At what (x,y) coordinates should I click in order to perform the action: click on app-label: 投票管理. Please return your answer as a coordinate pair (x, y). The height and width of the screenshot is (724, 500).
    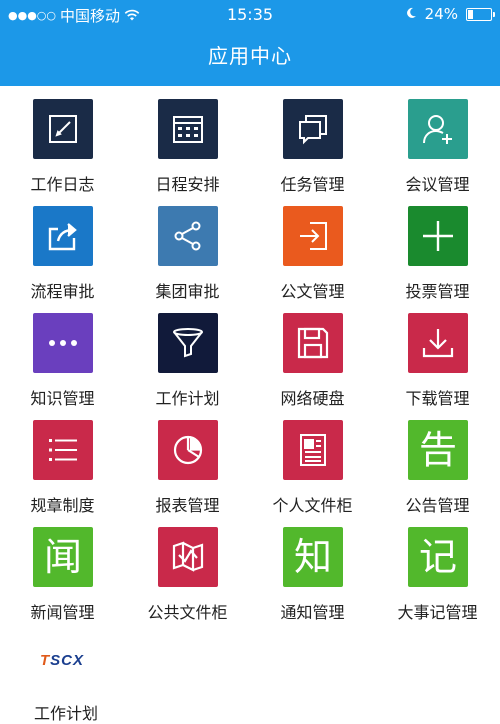
    Looking at the image, I should click on (437, 291).